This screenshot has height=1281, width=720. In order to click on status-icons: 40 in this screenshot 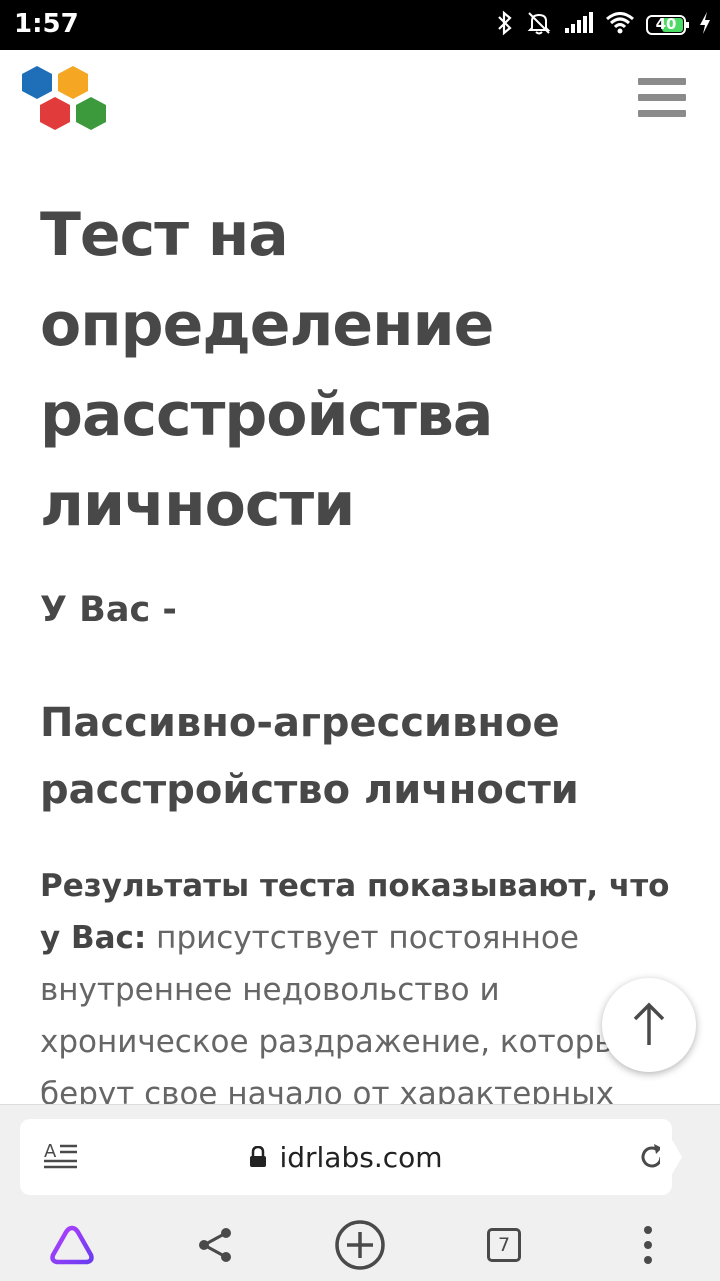, I will do `click(604, 25)`.